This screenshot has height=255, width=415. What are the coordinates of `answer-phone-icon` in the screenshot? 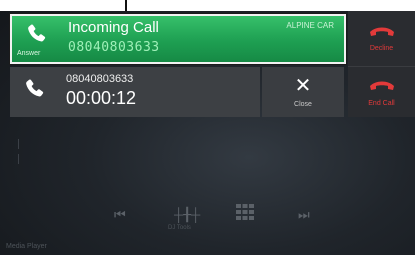 It's located at (37, 35).